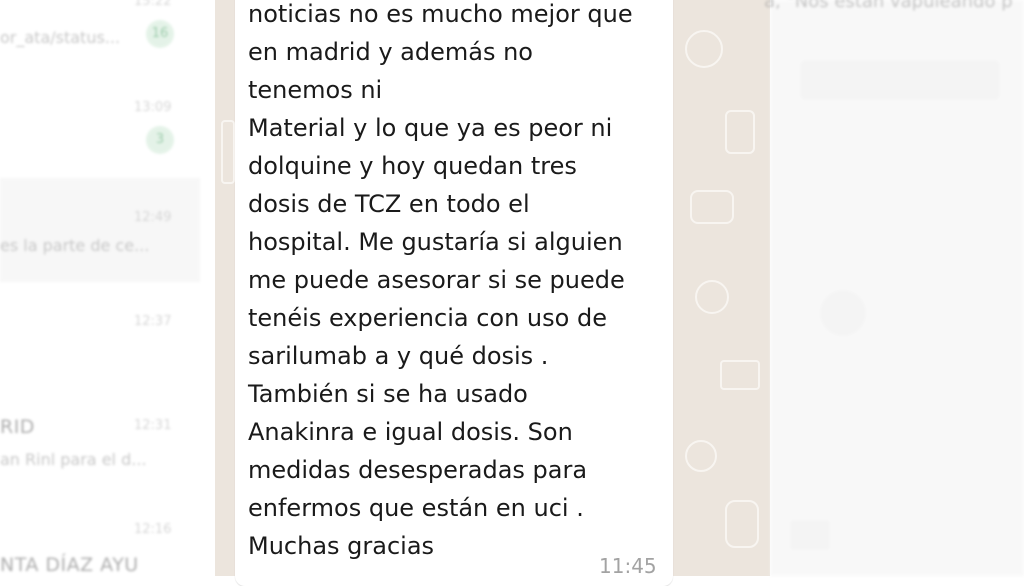 Image resolution: width=1024 pixels, height=586 pixels. Describe the element at coordinates (315, 90) in the screenshot. I see `message-line: tenemos ni` at that location.